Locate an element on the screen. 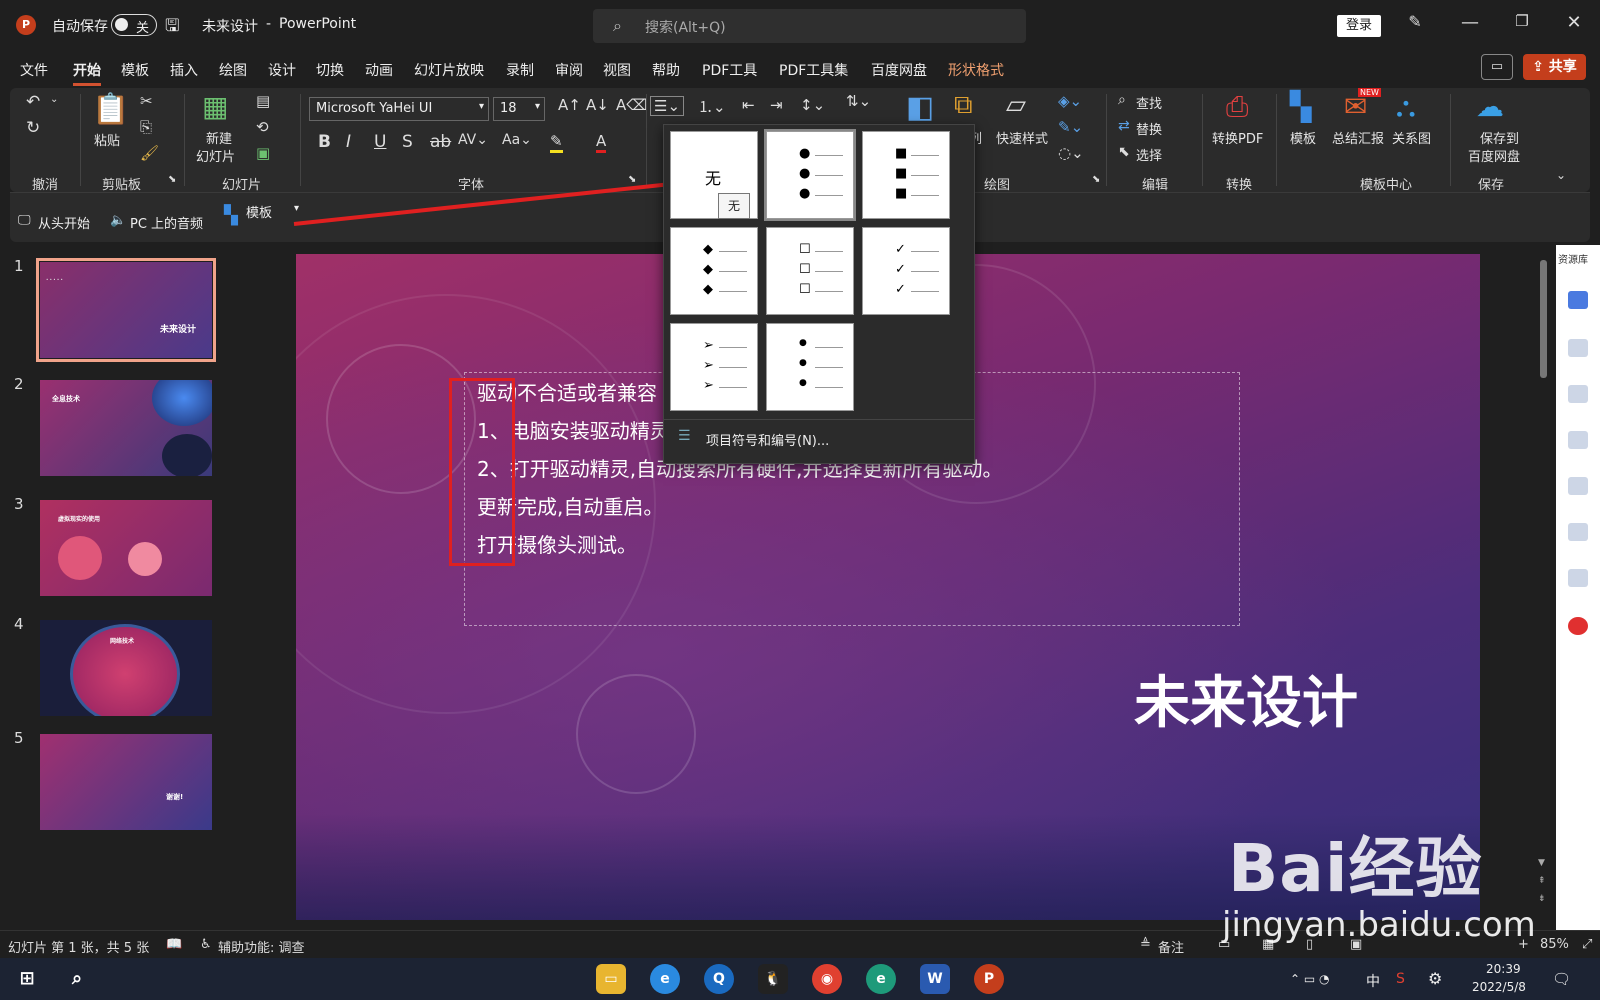  numbering-icon: ⒈⌄ is located at coordinates (712, 106).